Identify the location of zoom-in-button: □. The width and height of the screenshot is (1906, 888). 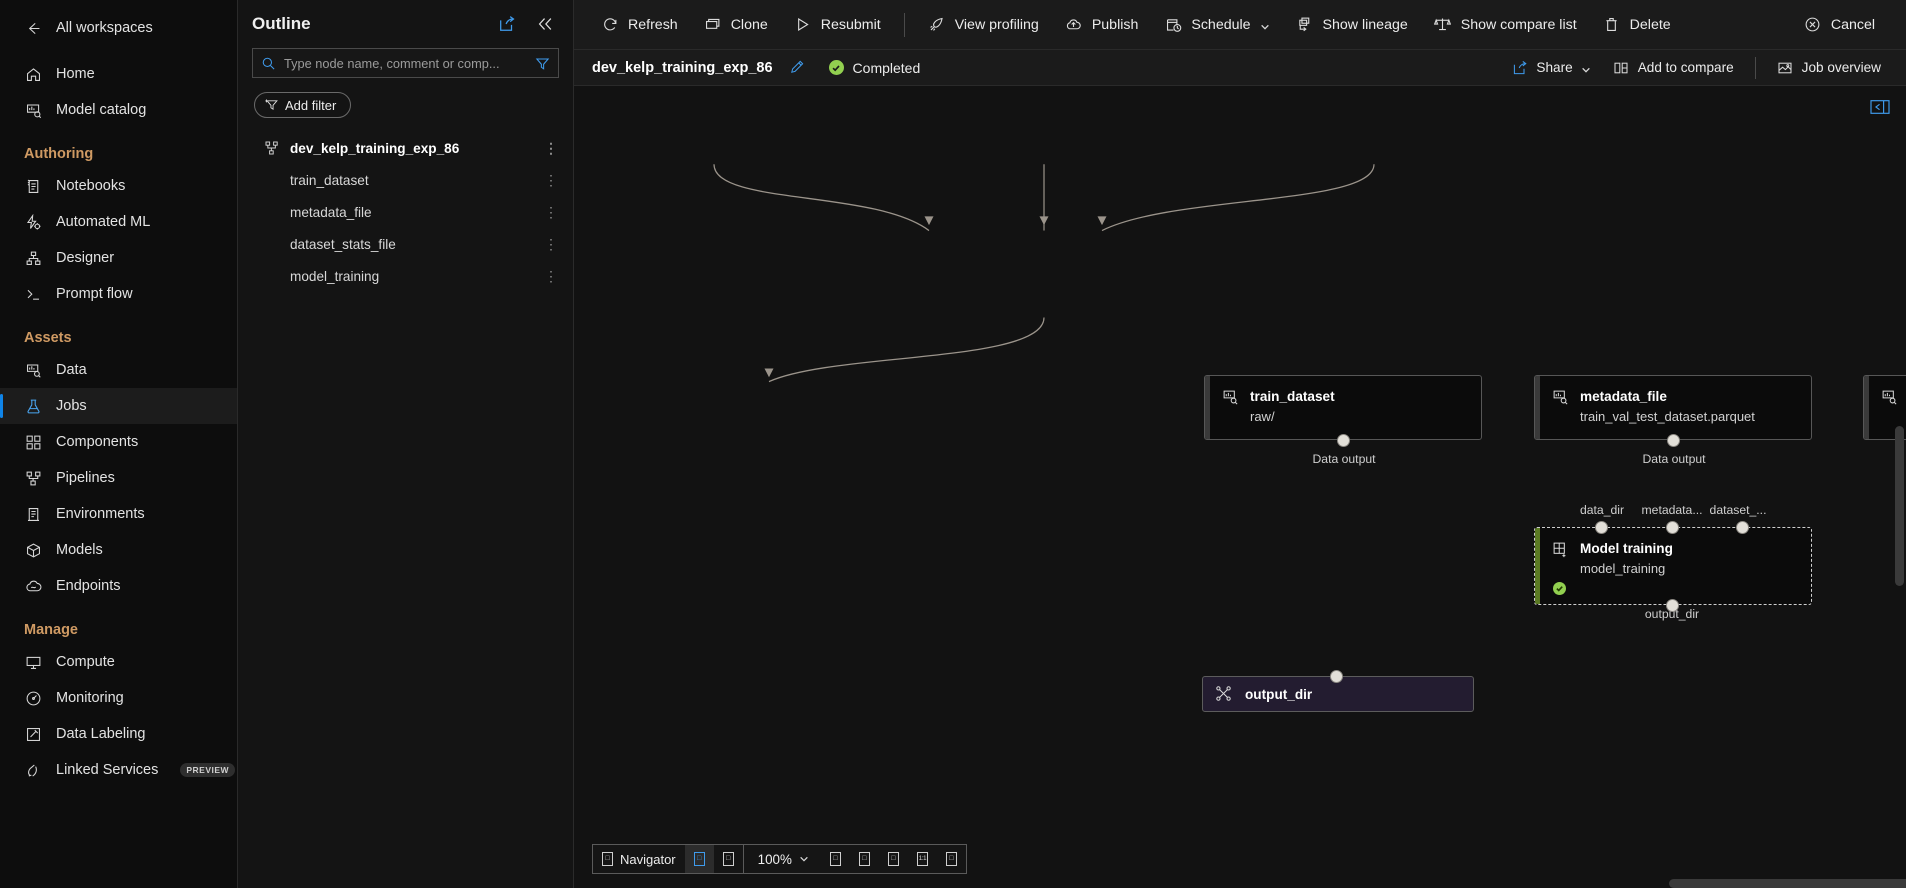
(864, 859).